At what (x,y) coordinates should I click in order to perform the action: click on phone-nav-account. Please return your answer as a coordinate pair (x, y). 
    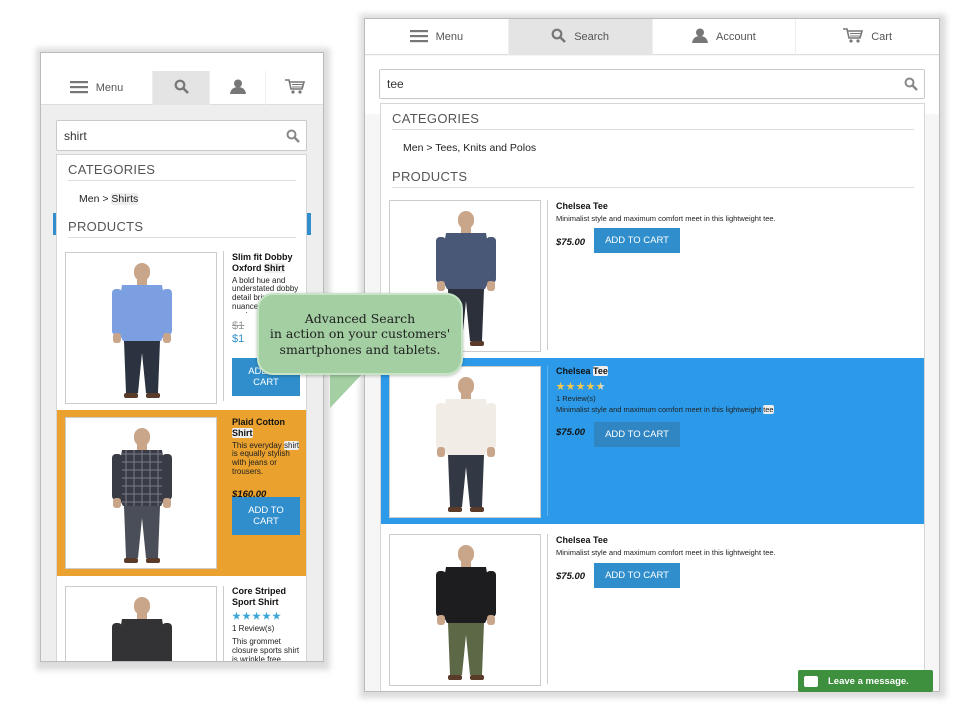
    Looking at the image, I should click on (238, 88).